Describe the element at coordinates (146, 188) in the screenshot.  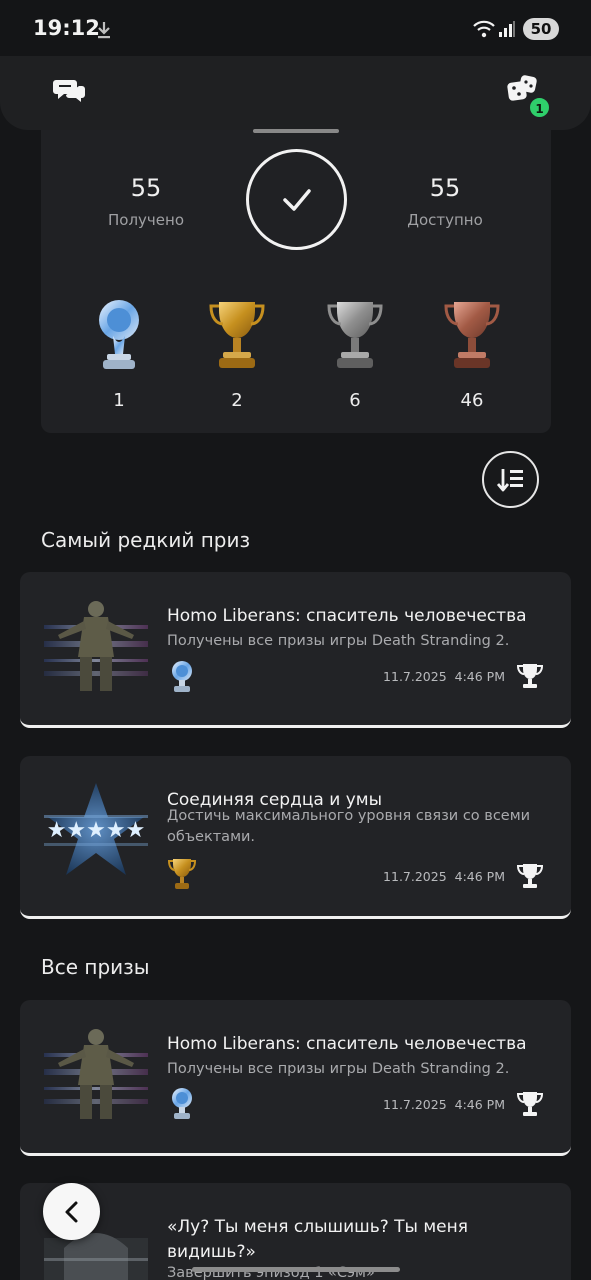
I see `earned-count: 55` at that location.